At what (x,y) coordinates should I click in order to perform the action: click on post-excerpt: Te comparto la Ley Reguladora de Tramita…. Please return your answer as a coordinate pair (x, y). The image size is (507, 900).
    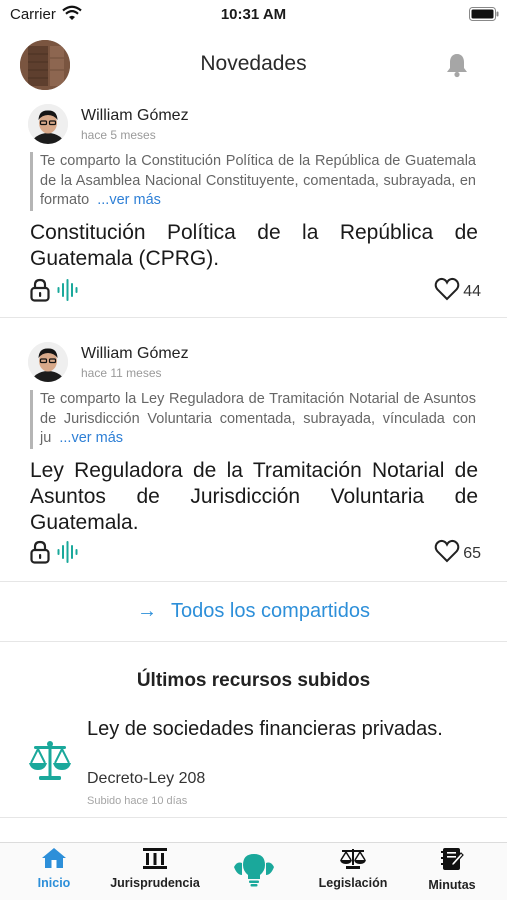
    Looking at the image, I should click on (253, 419).